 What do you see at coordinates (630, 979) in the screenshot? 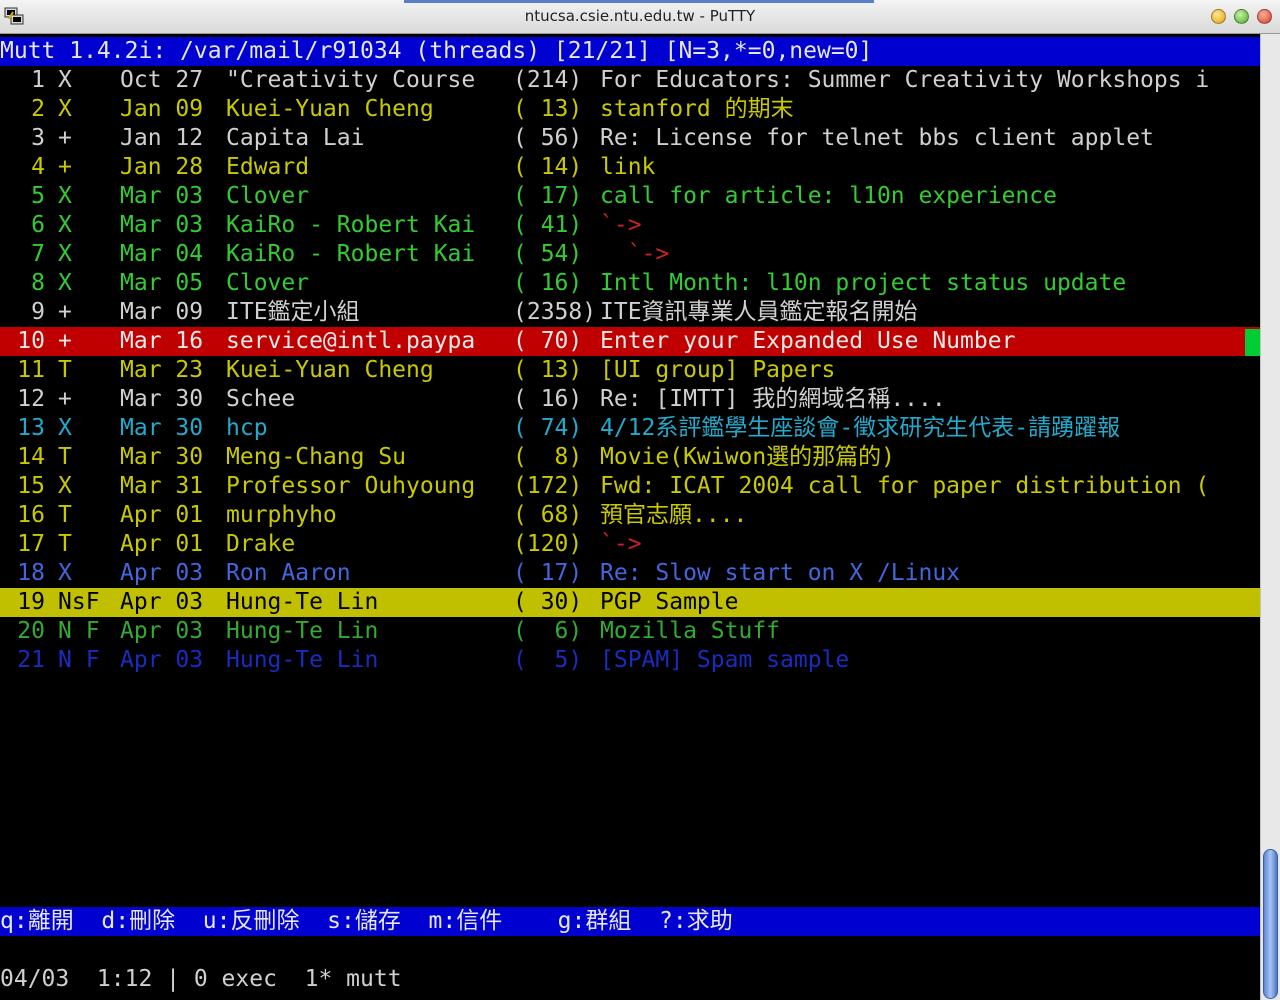
I see `screen-status-line: 04/03 1:12 | 0 exec 1* mutt` at bounding box center [630, 979].